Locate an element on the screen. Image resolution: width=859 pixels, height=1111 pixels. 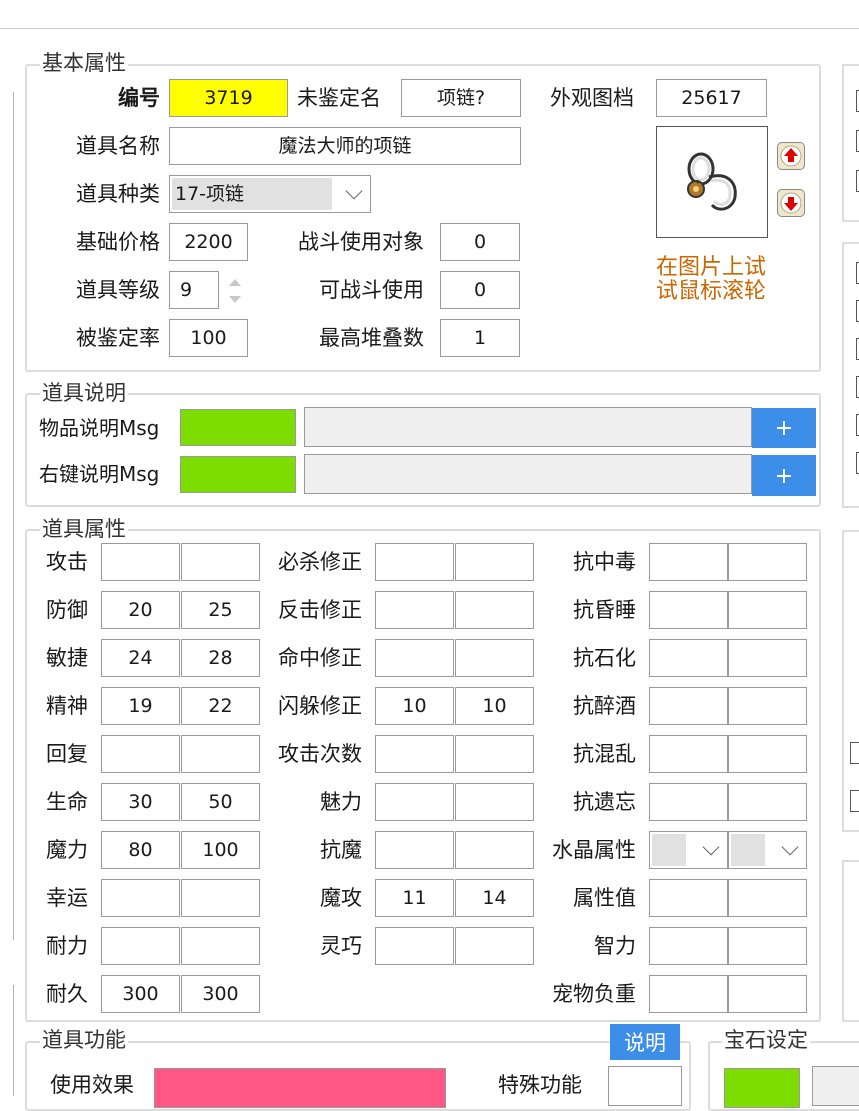
gem-settings-legend: 宝石设定 is located at coordinates (766, 1040).